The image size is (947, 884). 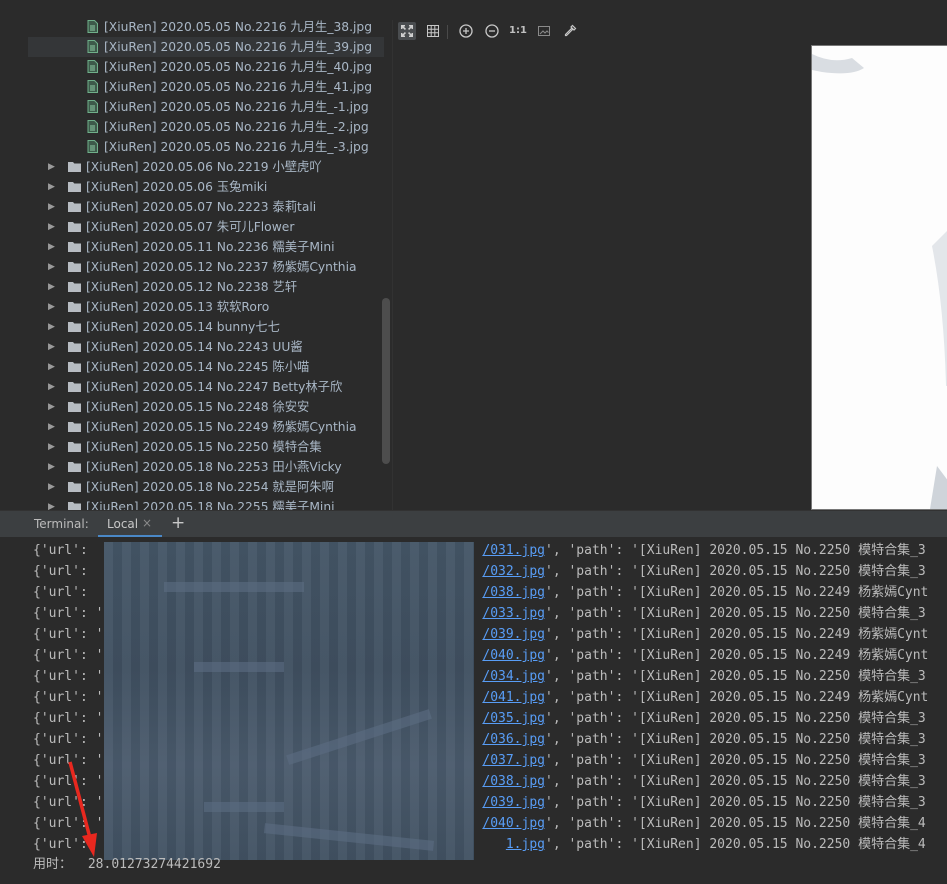 What do you see at coordinates (407, 31) in the screenshot?
I see `fit-icon` at bounding box center [407, 31].